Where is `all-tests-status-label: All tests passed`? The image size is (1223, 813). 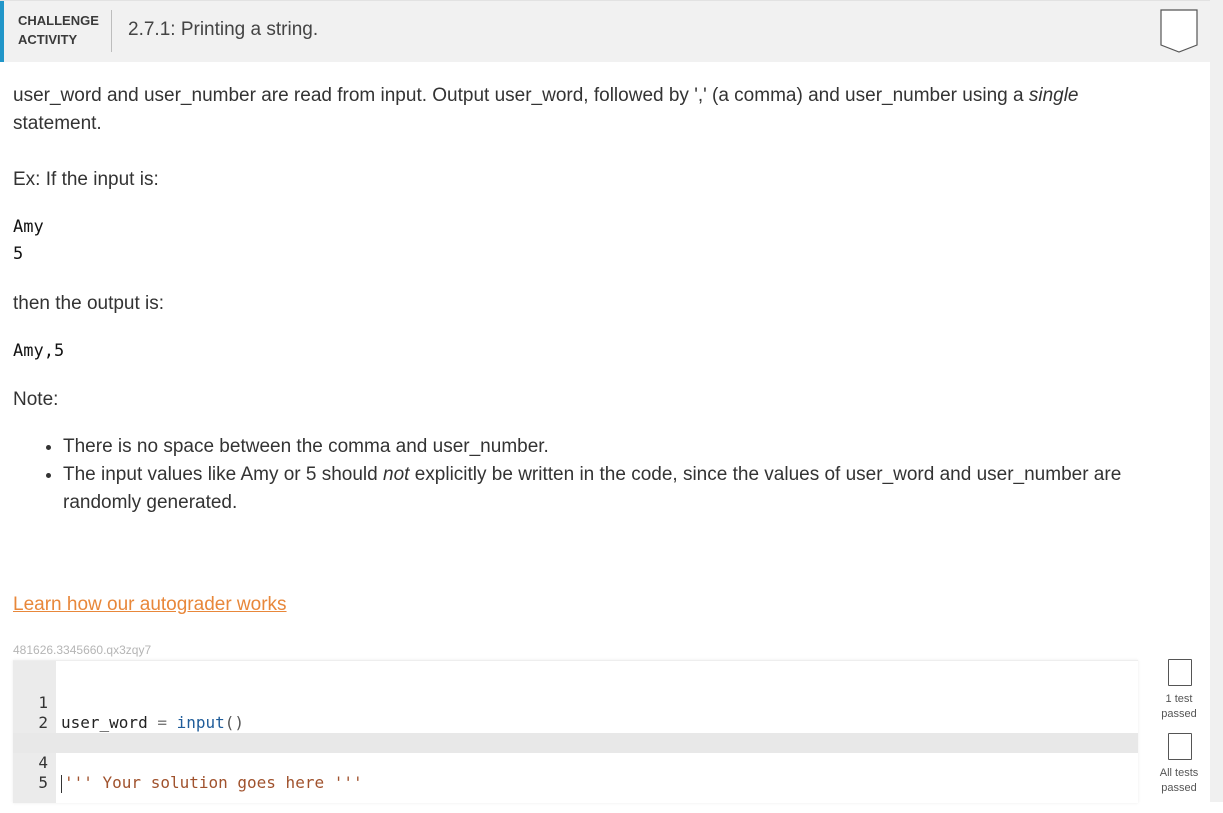
all-tests-status-label: All tests passed is located at coordinates (1179, 781).